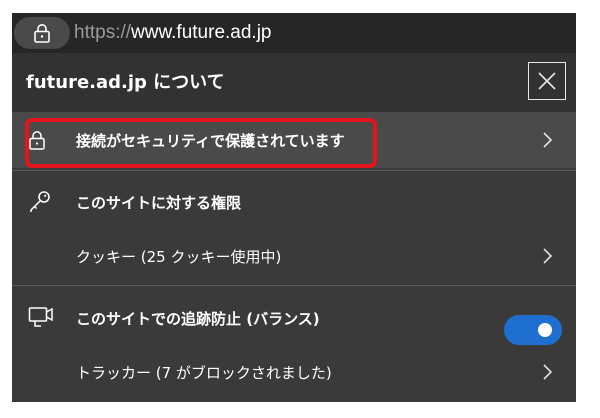 The width and height of the screenshot is (600, 418). I want to click on cookies-label: クッキー (25 クッキー使用中), so click(179, 257).